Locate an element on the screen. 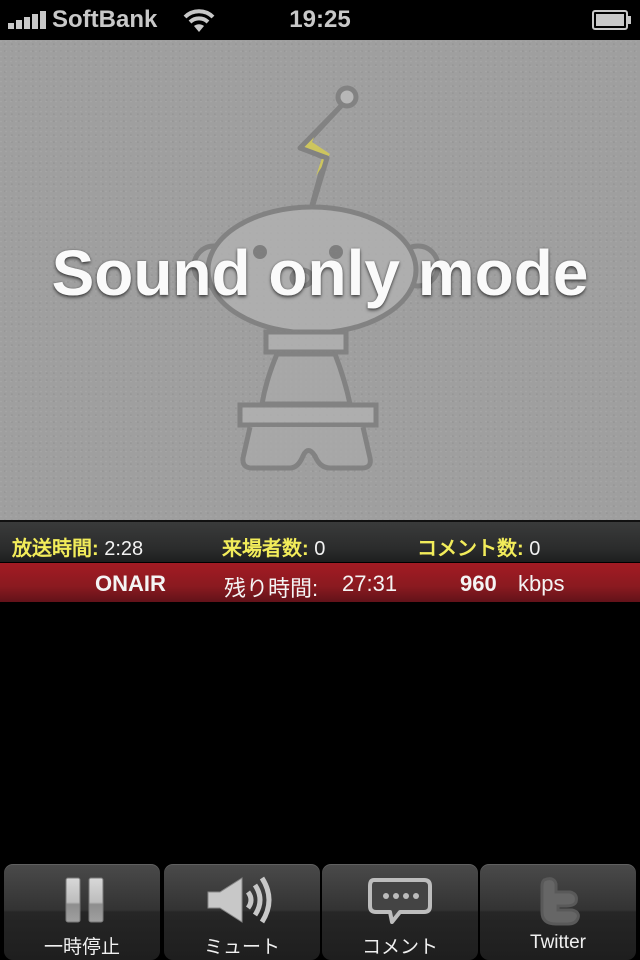  bottom-toolbar: 一時停止 ミュート コメント Twitter is located at coordinates (320, 911).